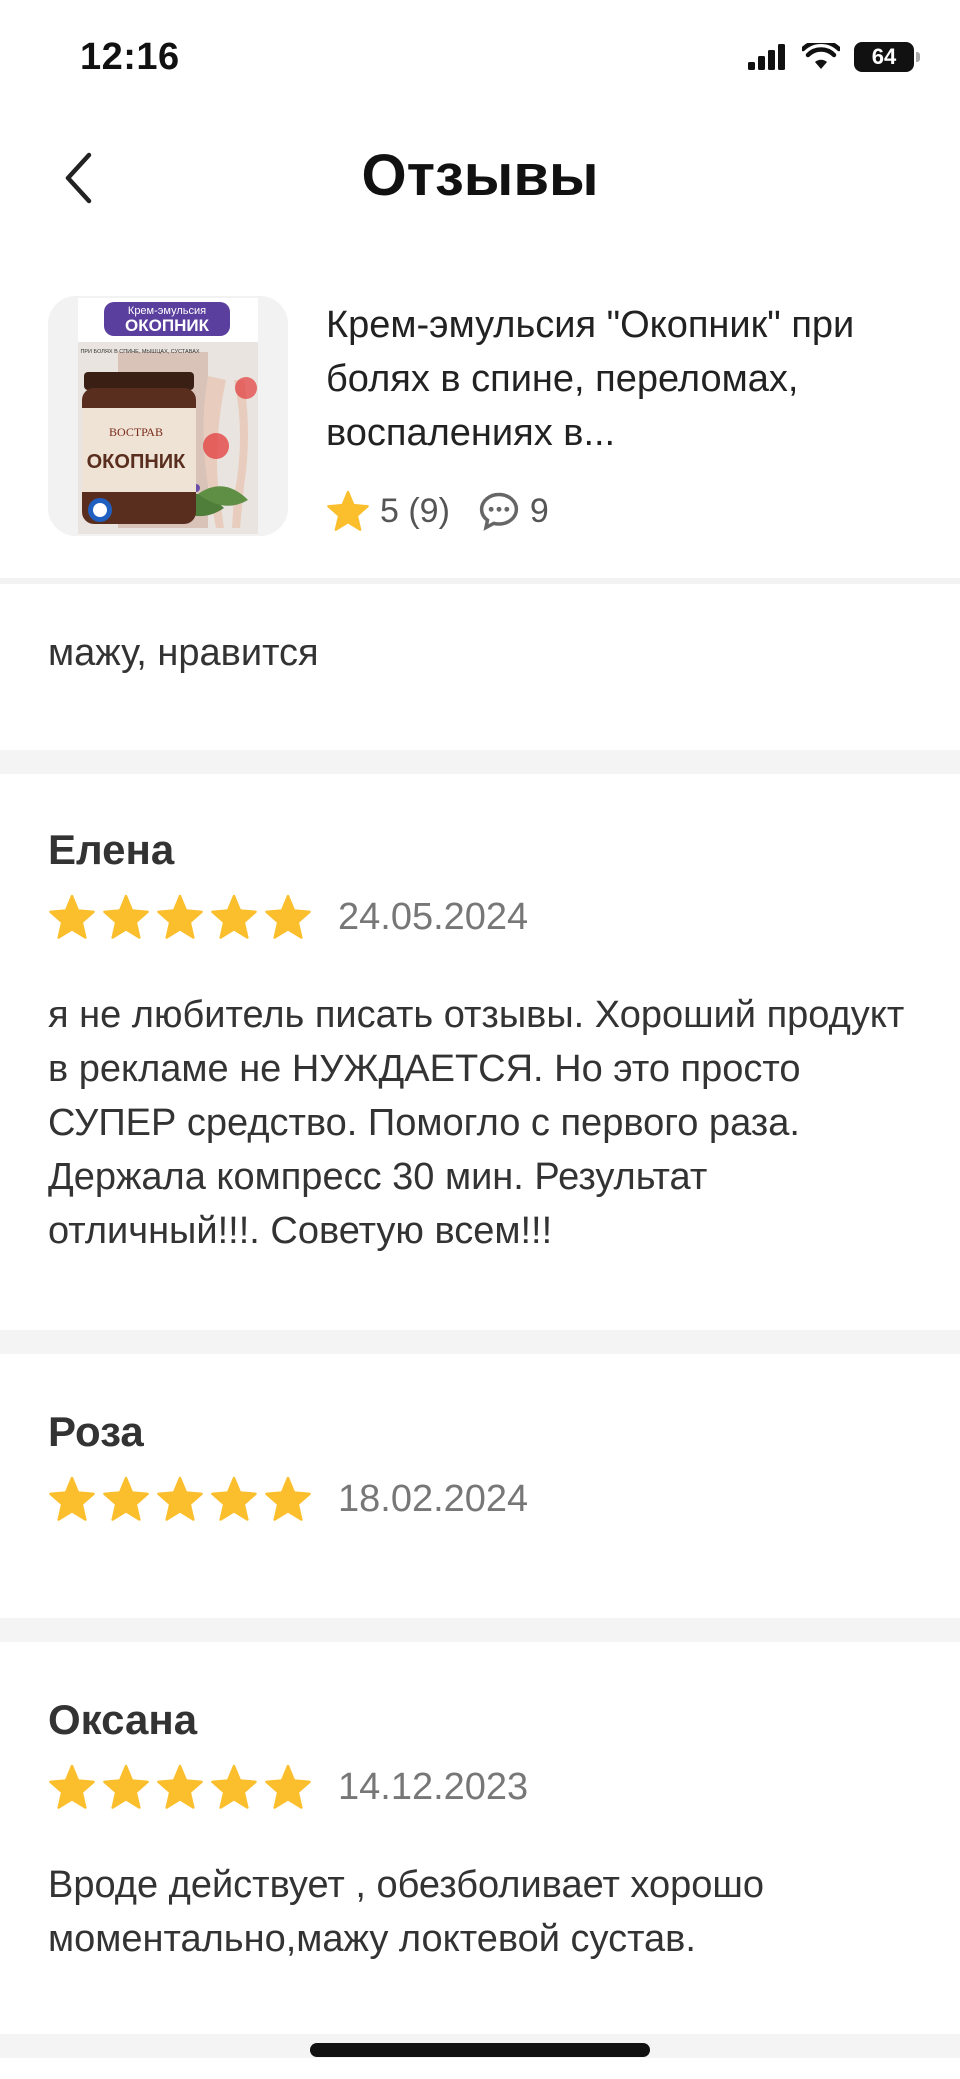 This screenshot has width=960, height=2079. I want to click on rating-row: 14.12.2023, so click(288, 1787).